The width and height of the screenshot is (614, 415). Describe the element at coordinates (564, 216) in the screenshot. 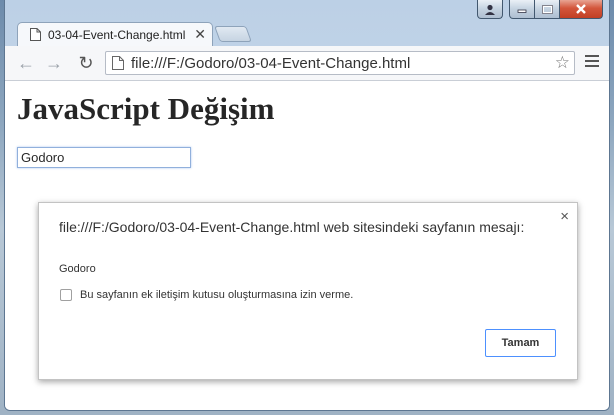

I see `dialog-close-icon: ×` at that location.